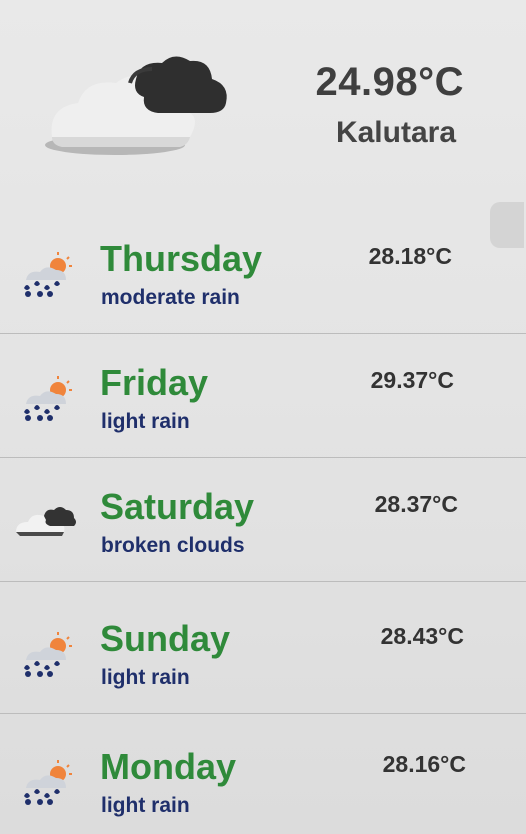 This screenshot has width=526, height=834. Describe the element at coordinates (173, 545) in the screenshot. I see `forecast-description: broken clouds` at that location.